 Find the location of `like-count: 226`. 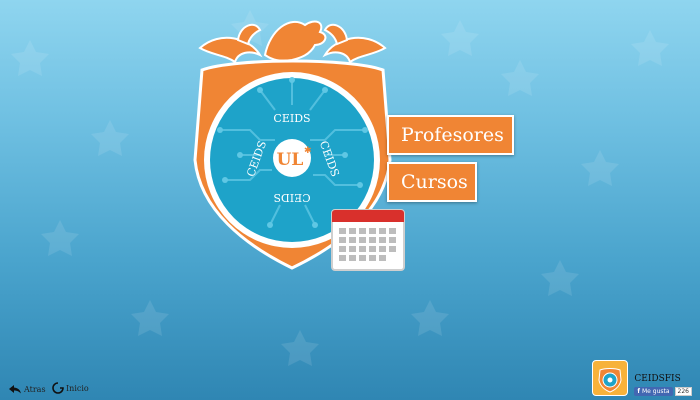

like-count: 226 is located at coordinates (683, 391).